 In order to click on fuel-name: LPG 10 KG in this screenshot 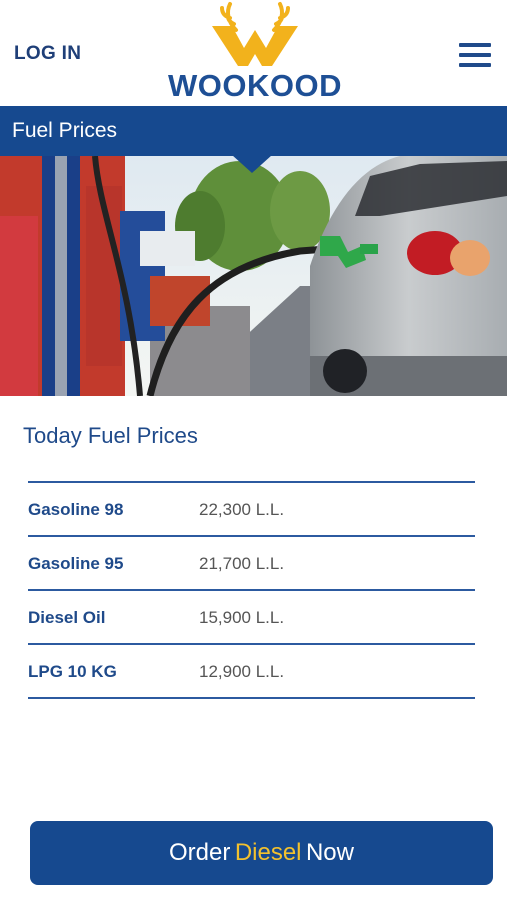, I will do `click(72, 671)`.